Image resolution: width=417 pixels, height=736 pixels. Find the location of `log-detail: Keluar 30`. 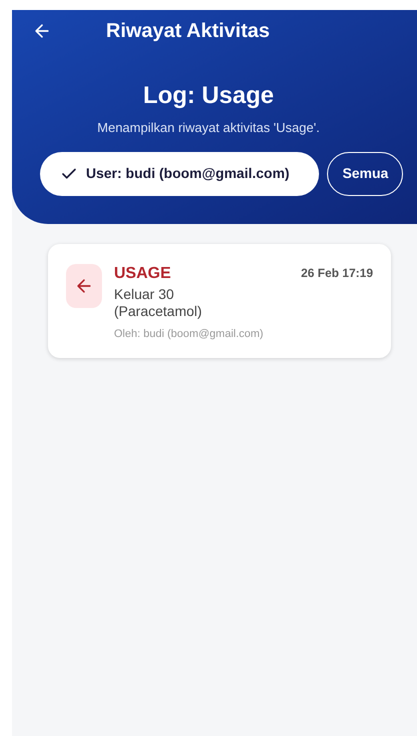

log-detail: Keluar 30 is located at coordinates (144, 294).